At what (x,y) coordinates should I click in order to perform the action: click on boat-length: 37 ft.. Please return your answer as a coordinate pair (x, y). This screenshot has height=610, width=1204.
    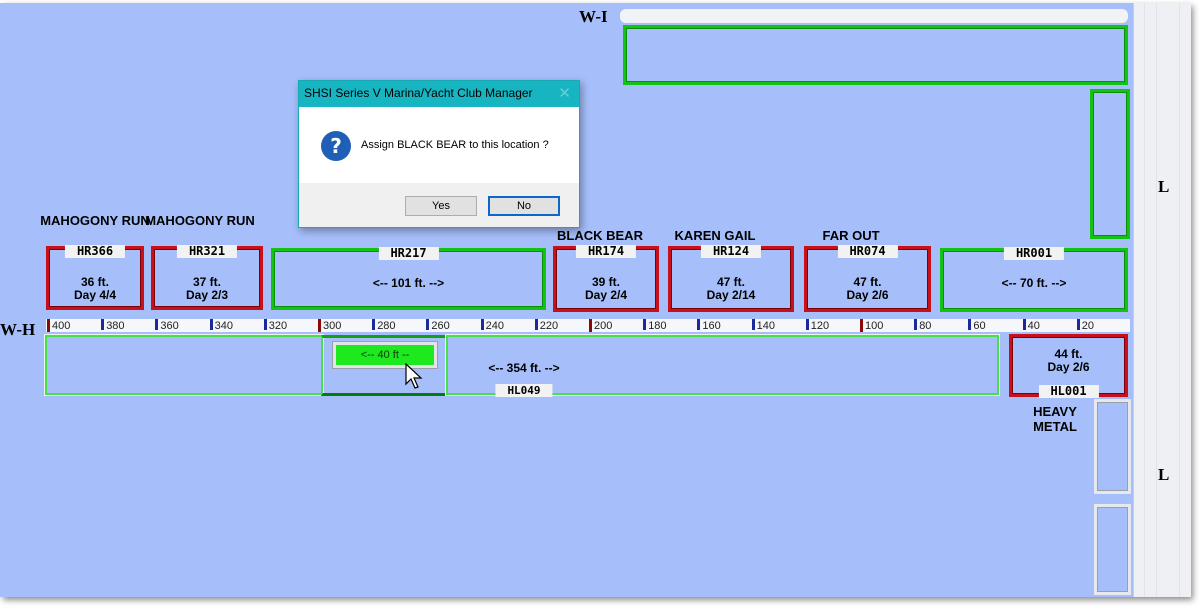
    Looking at the image, I should click on (206, 282).